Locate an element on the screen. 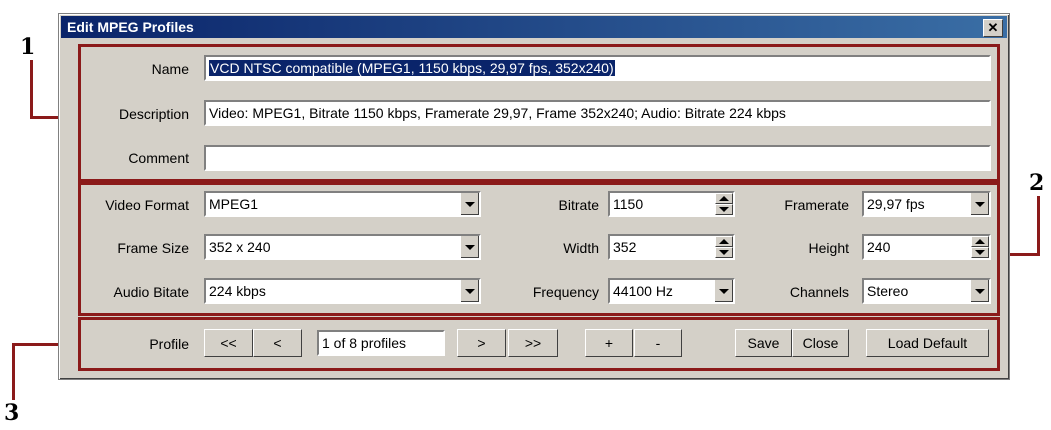 The width and height of the screenshot is (1051, 430). callout-3-leader-v is located at coordinates (13, 372).